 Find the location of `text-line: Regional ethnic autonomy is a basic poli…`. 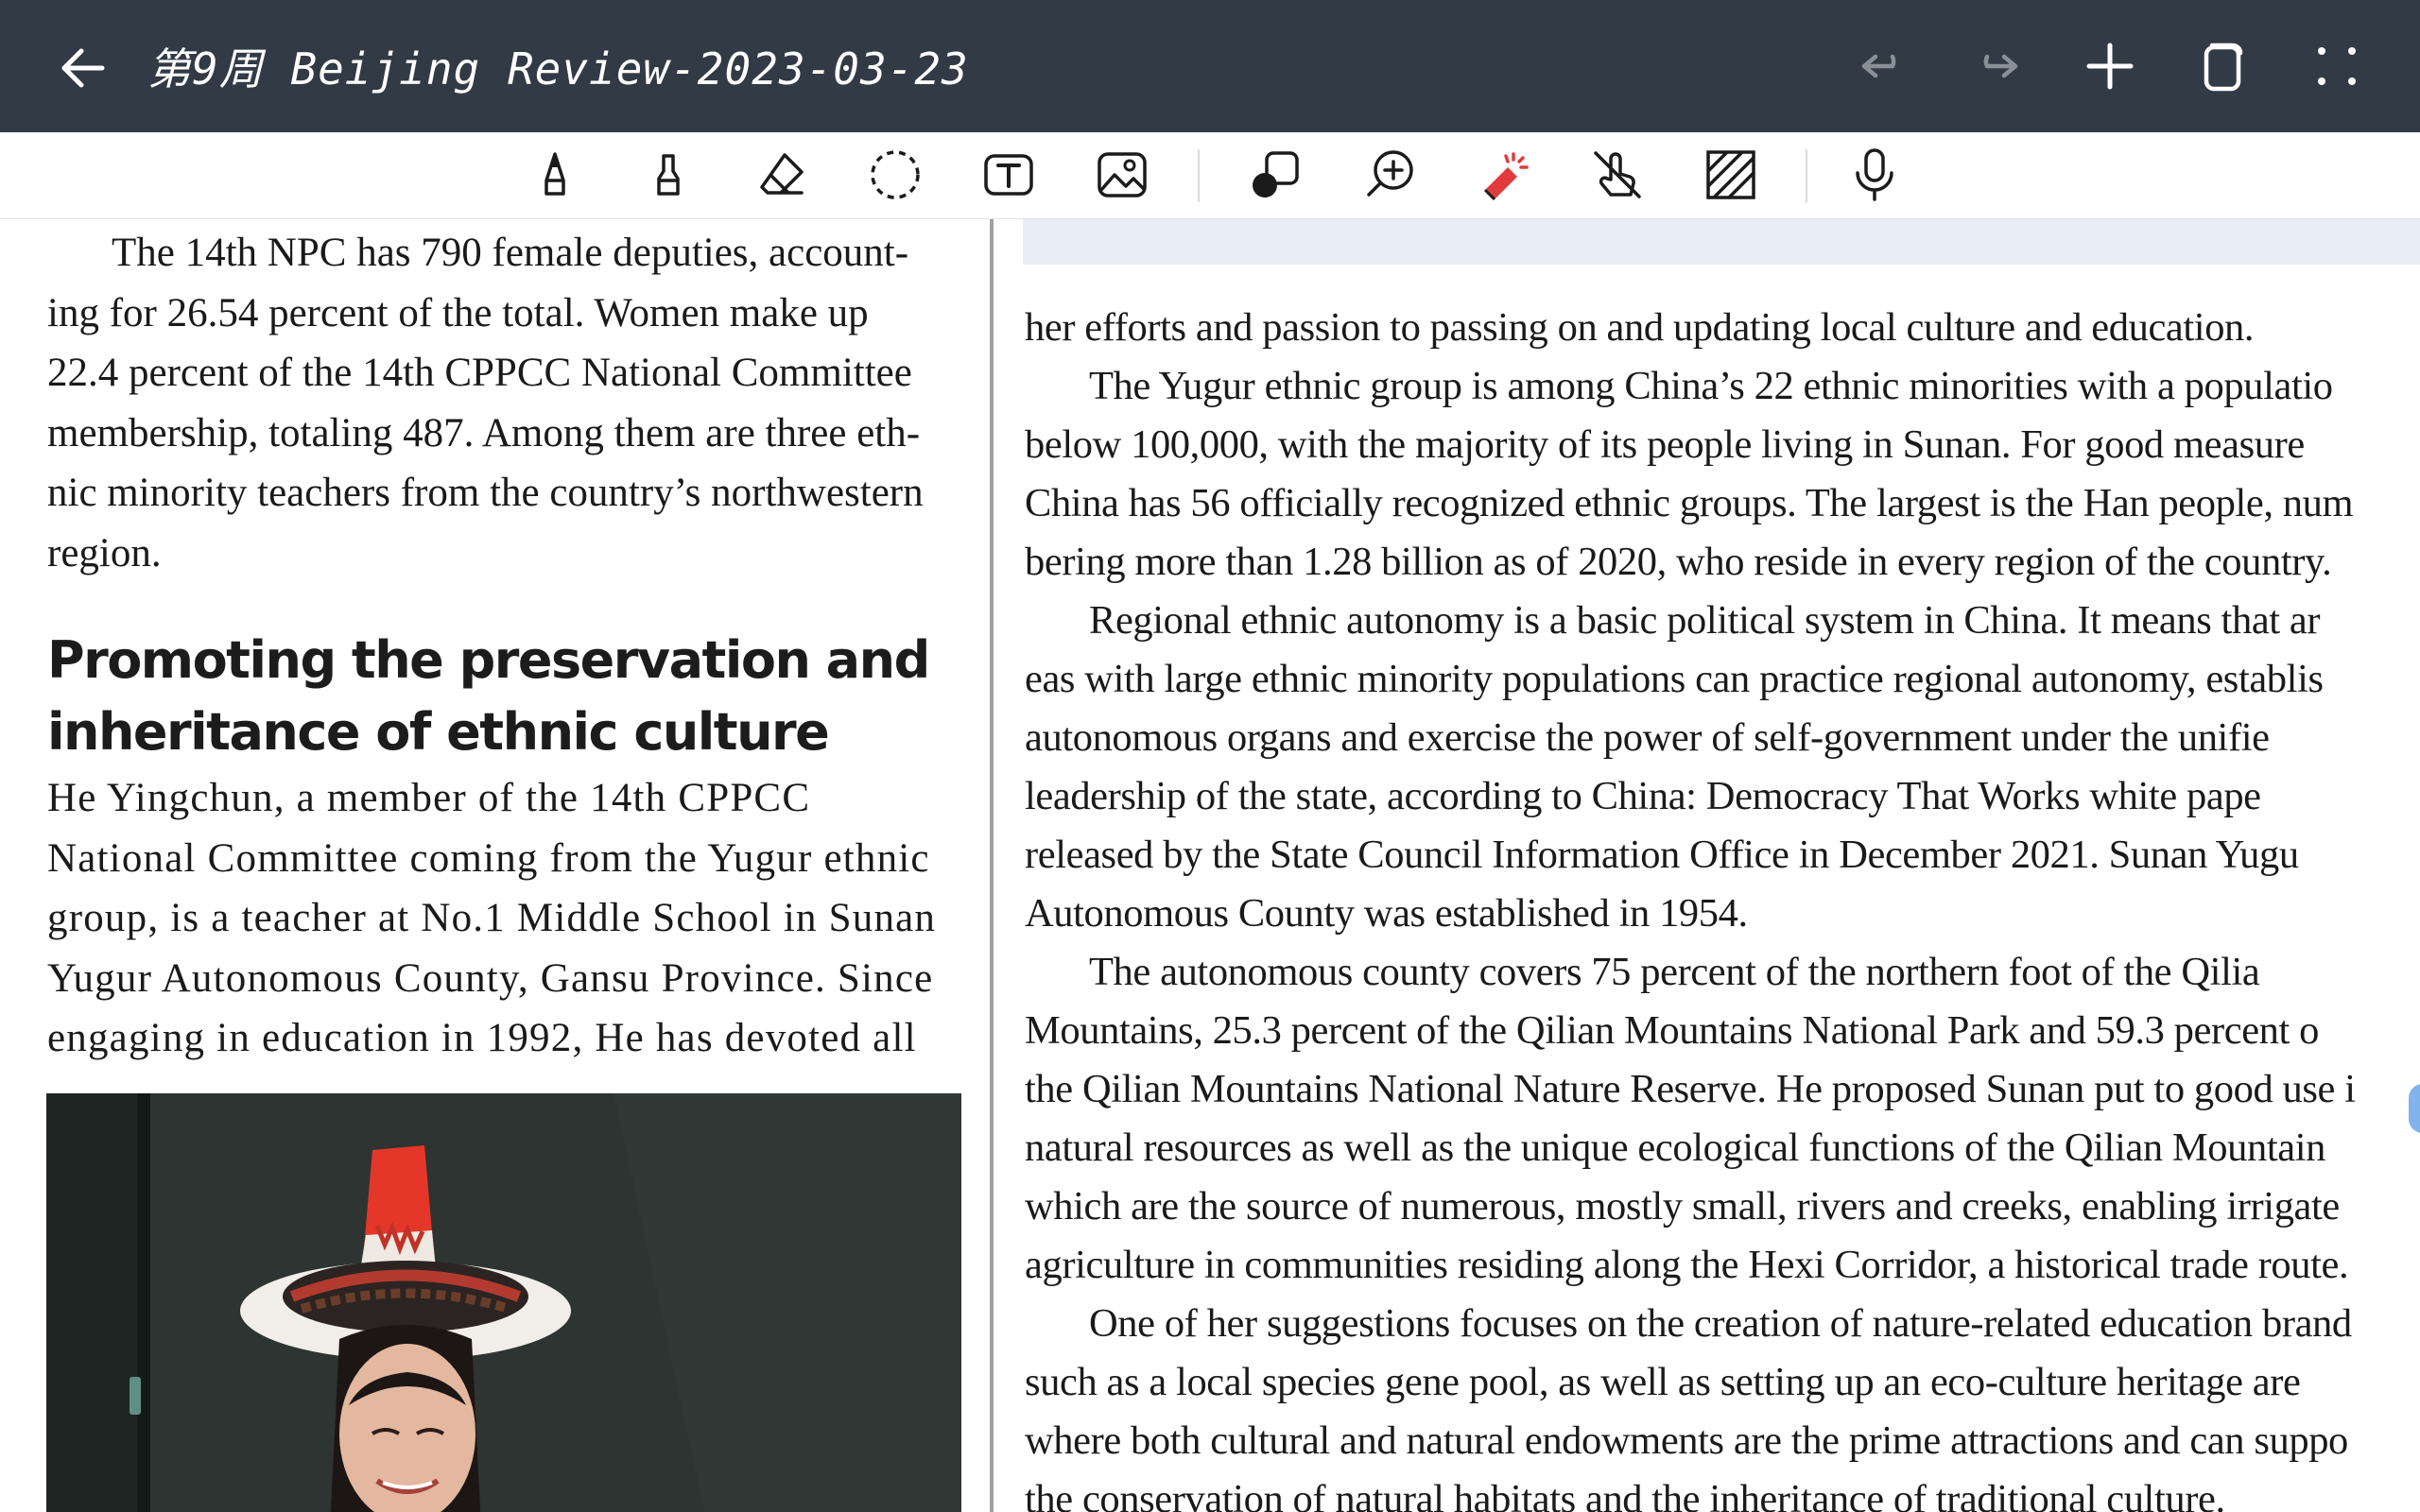

text-line: Regional ethnic autonomy is a basic poli… is located at coordinates (1705, 620).